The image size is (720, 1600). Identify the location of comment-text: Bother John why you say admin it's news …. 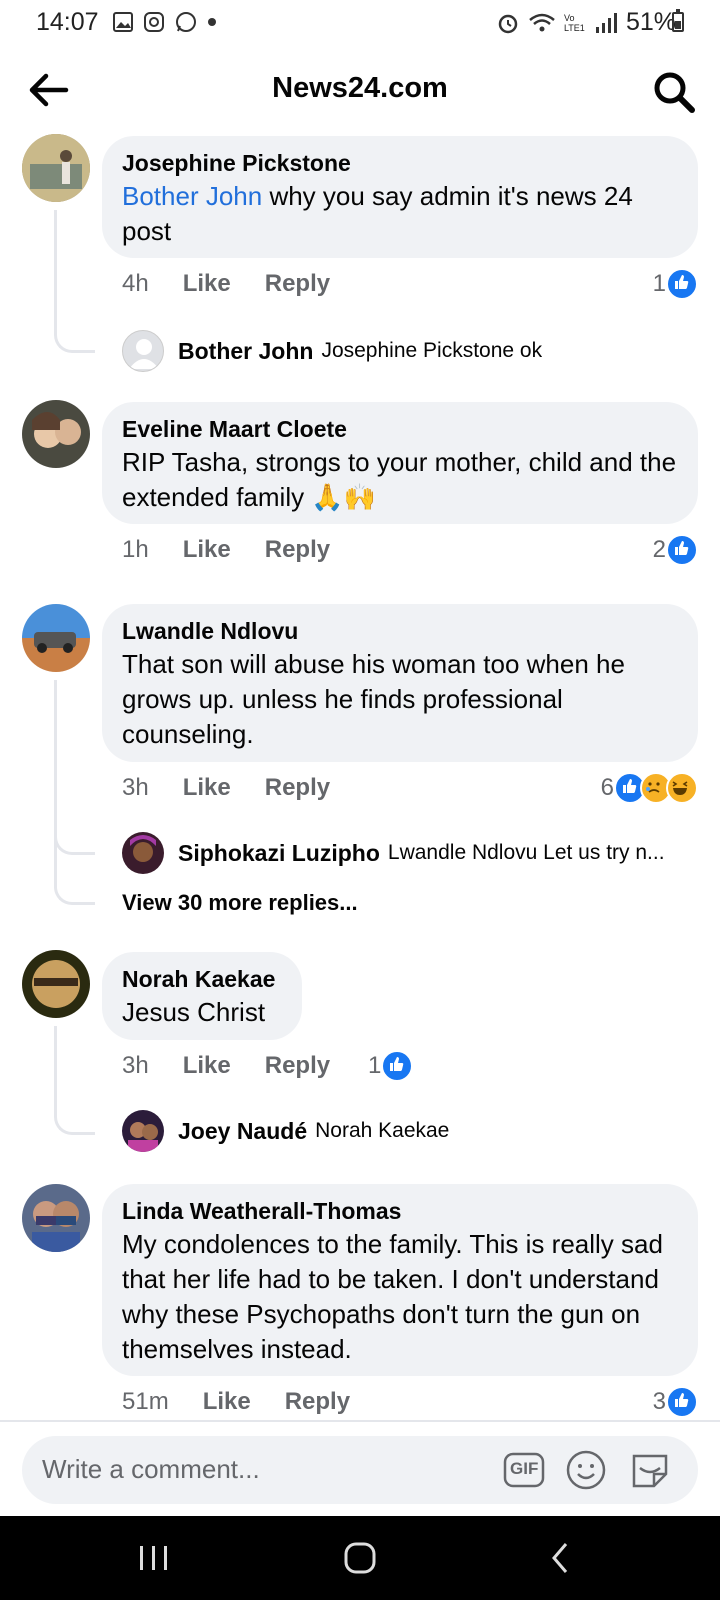
(377, 213).